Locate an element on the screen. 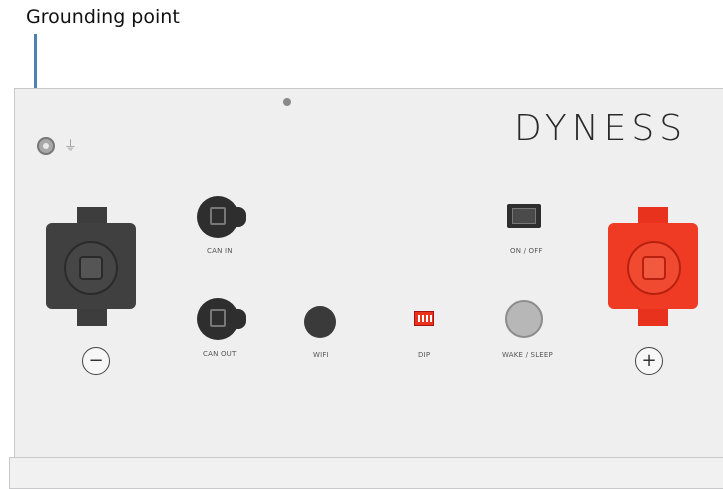 This screenshot has height=489, width=723. positive-sign-icon: + is located at coordinates (649, 361).